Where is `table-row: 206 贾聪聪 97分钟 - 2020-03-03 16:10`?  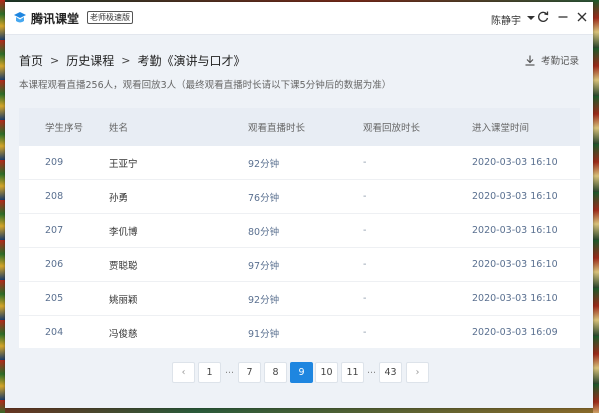
table-row: 206 贾聪聪 97分钟 - 2020-03-03 16:10 is located at coordinates (299, 265).